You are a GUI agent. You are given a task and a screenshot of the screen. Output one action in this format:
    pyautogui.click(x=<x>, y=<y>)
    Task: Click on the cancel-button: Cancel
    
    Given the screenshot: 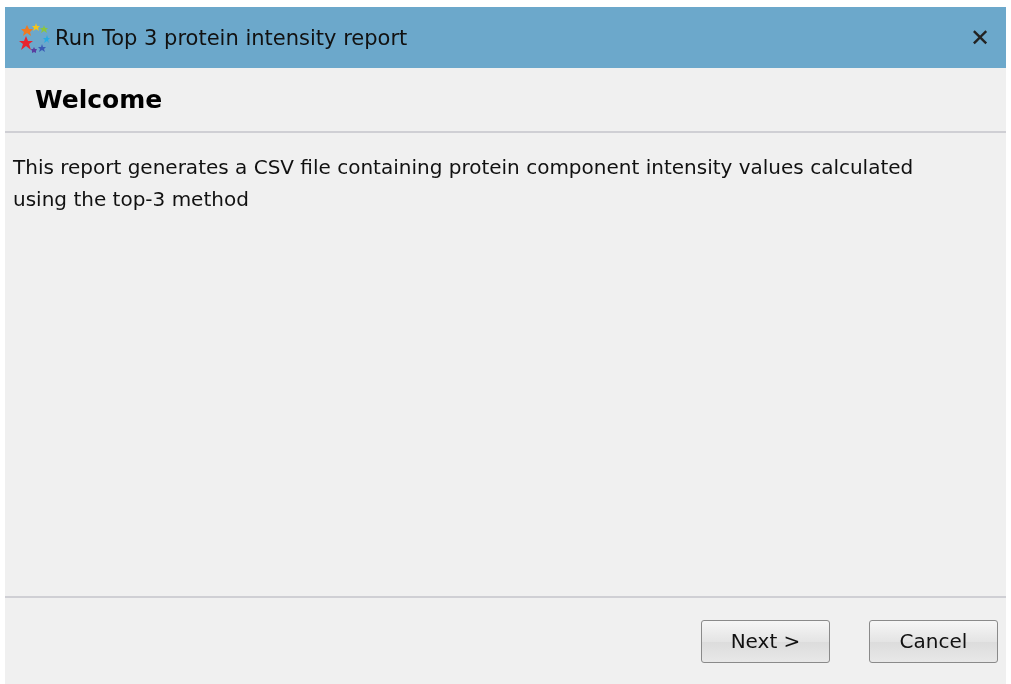 What is the action you would take?
    pyautogui.click(x=933, y=641)
    